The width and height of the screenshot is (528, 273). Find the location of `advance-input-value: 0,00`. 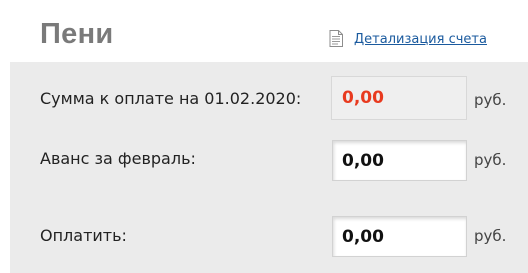

advance-input-value: 0,00 is located at coordinates (363, 161).